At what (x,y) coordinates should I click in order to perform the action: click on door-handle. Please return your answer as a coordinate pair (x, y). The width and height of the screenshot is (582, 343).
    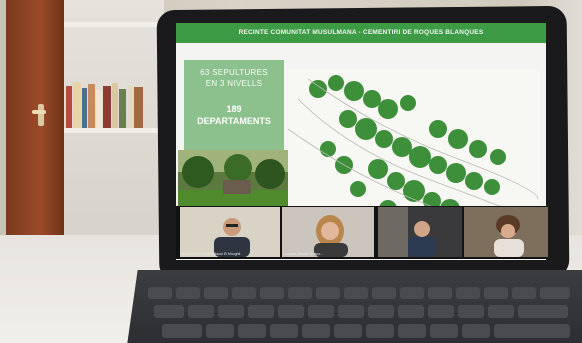
    Looking at the image, I should click on (39, 115).